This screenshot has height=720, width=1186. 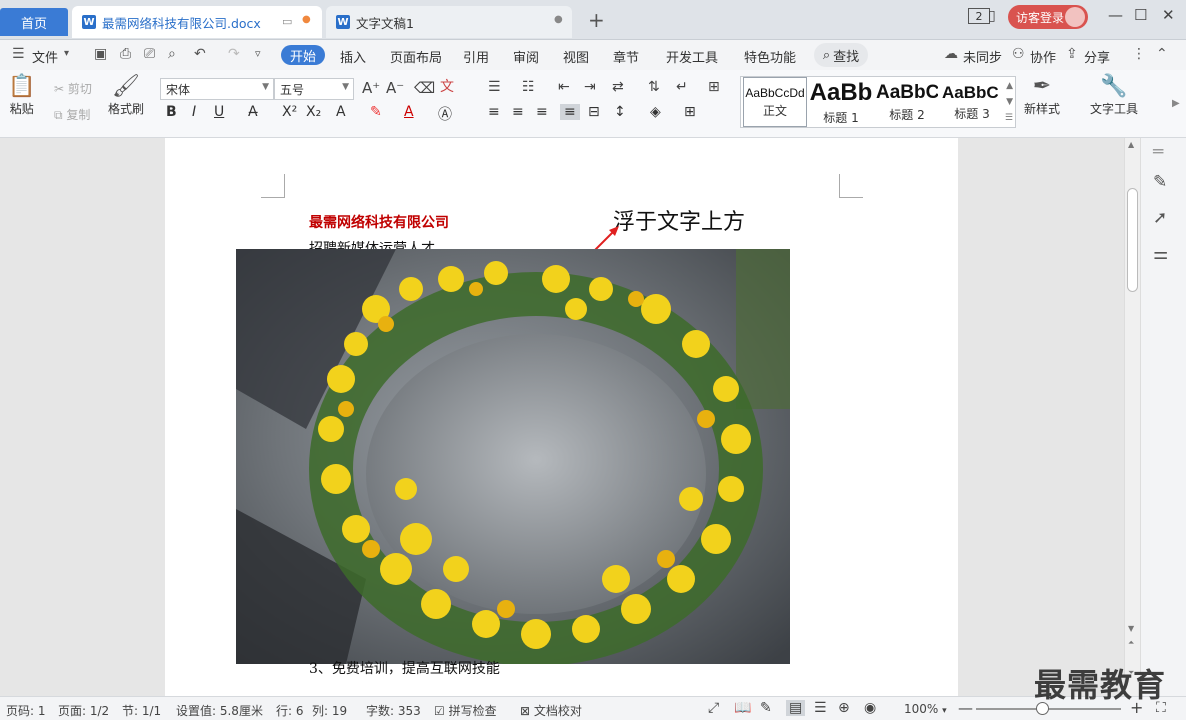 What do you see at coordinates (234, 54) in the screenshot?
I see `redo-icon: ↷` at bounding box center [234, 54].